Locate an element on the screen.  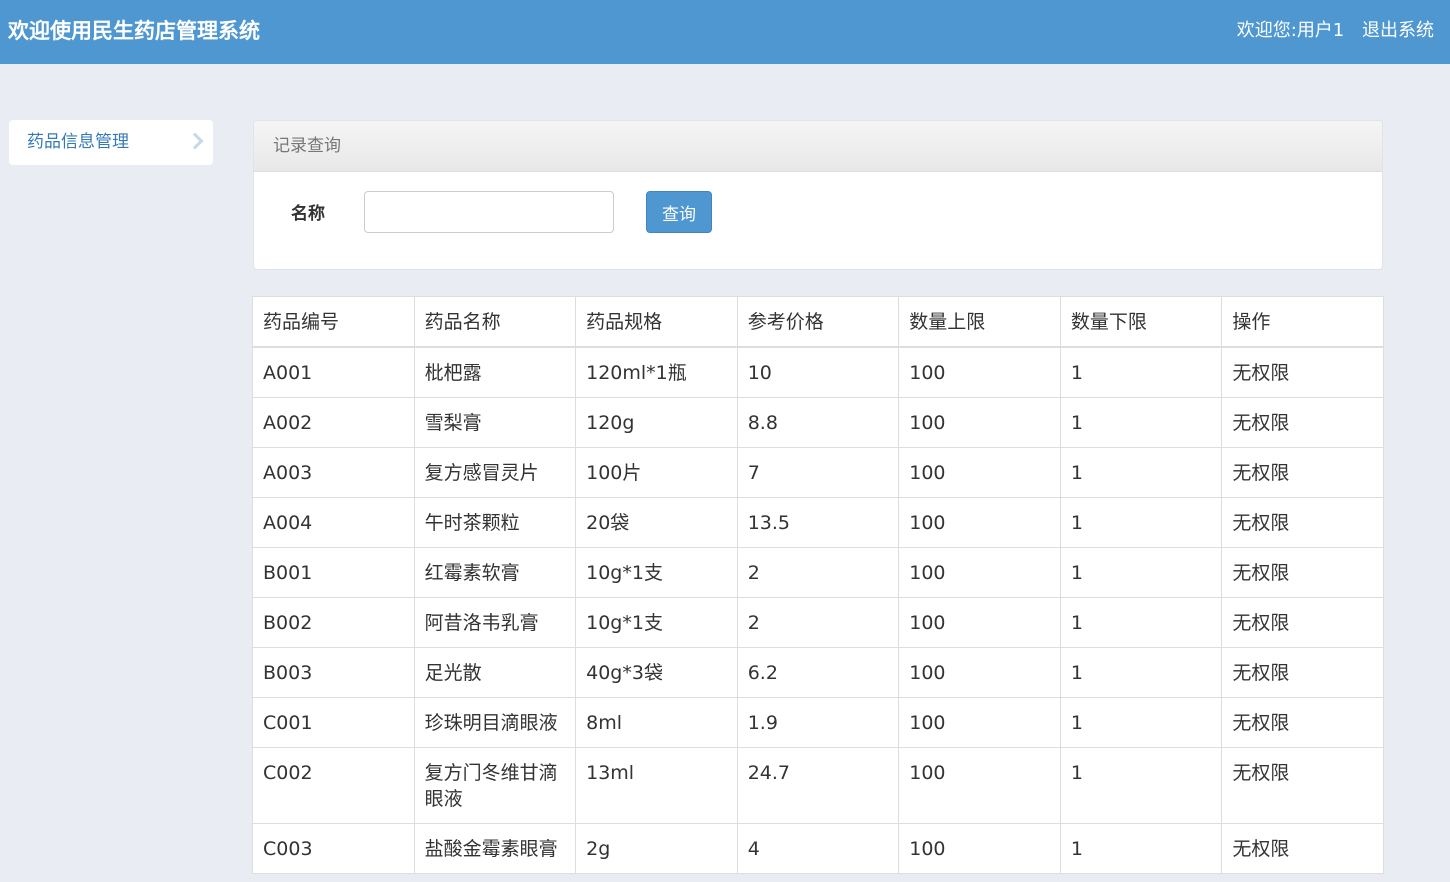
table-cell: 10g*1支 is located at coordinates (656, 572).